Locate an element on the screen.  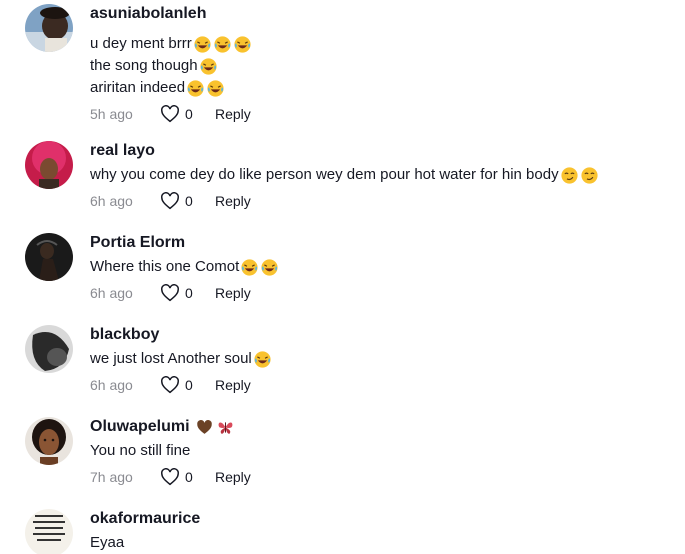
comment-username: okaformaurice is located at coordinates (382, 519).